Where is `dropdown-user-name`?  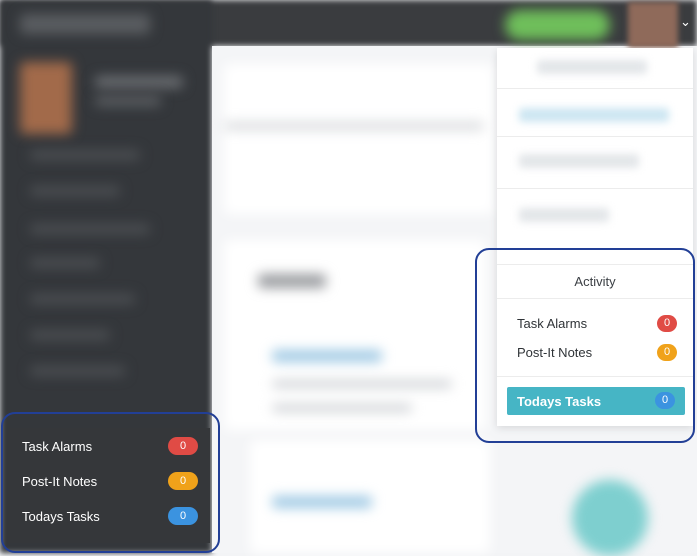
dropdown-user-name is located at coordinates (592, 67).